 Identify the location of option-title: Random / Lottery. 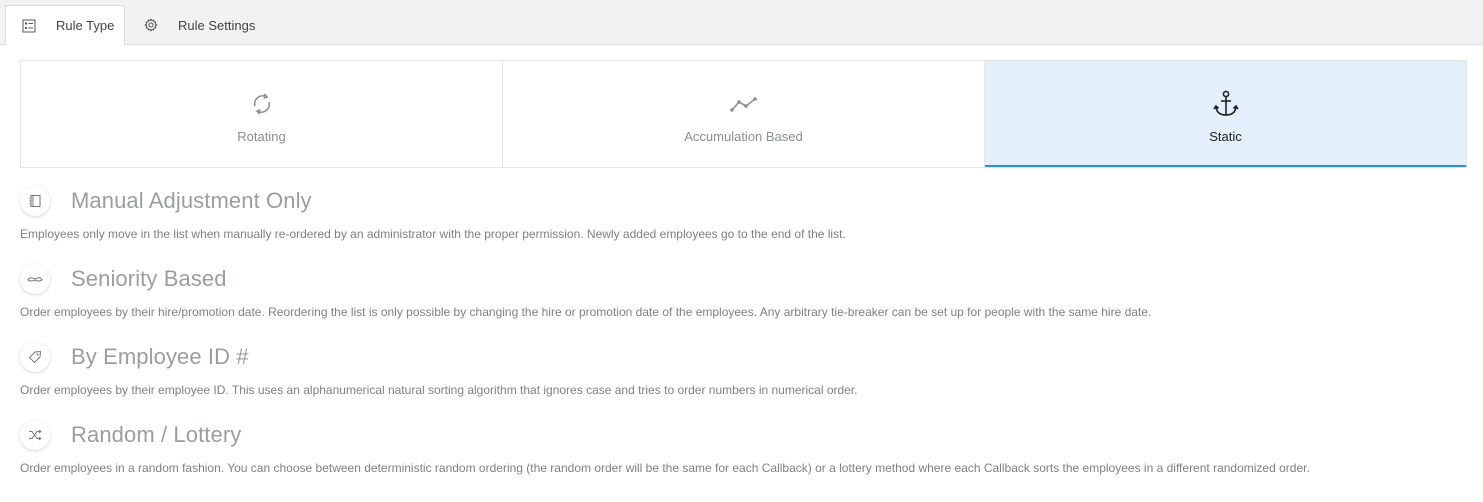
(156, 434).